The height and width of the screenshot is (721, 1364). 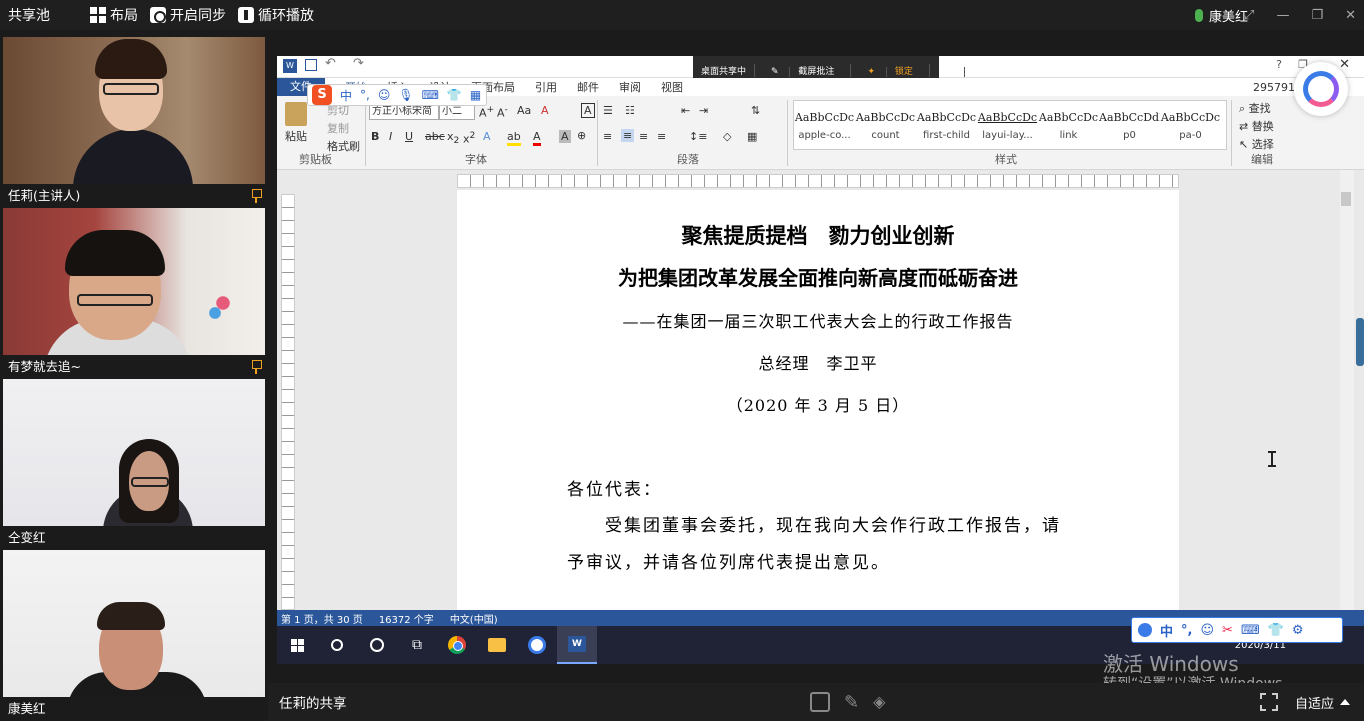 What do you see at coordinates (752, 136) in the screenshot?
I see `borders-icon: ▦` at bounding box center [752, 136].